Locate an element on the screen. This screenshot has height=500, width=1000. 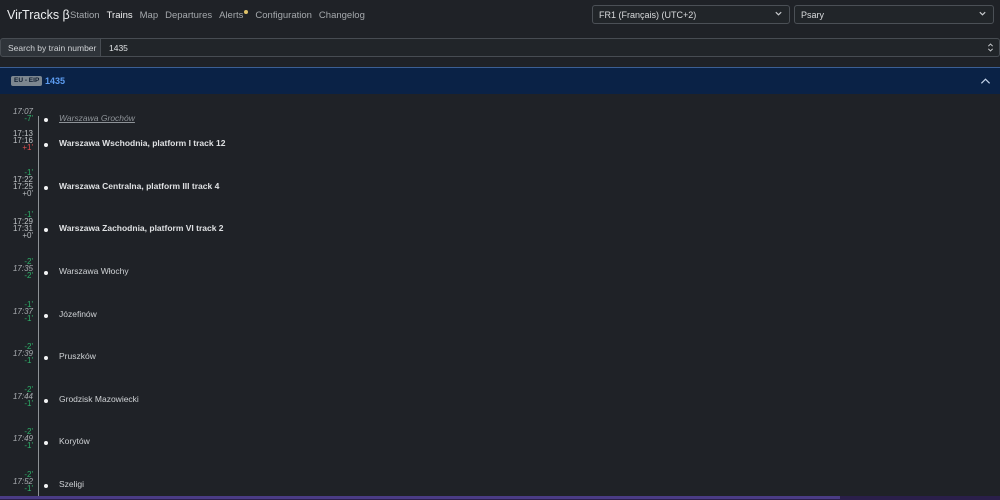
stop-times: -1' 17:22 17:25 +0' is located at coordinates (23, 183).